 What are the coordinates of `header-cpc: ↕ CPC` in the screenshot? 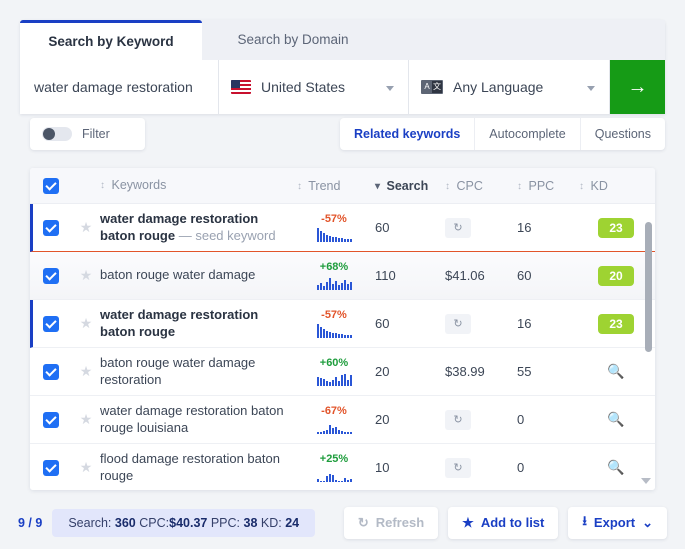 It's located at (481, 186).